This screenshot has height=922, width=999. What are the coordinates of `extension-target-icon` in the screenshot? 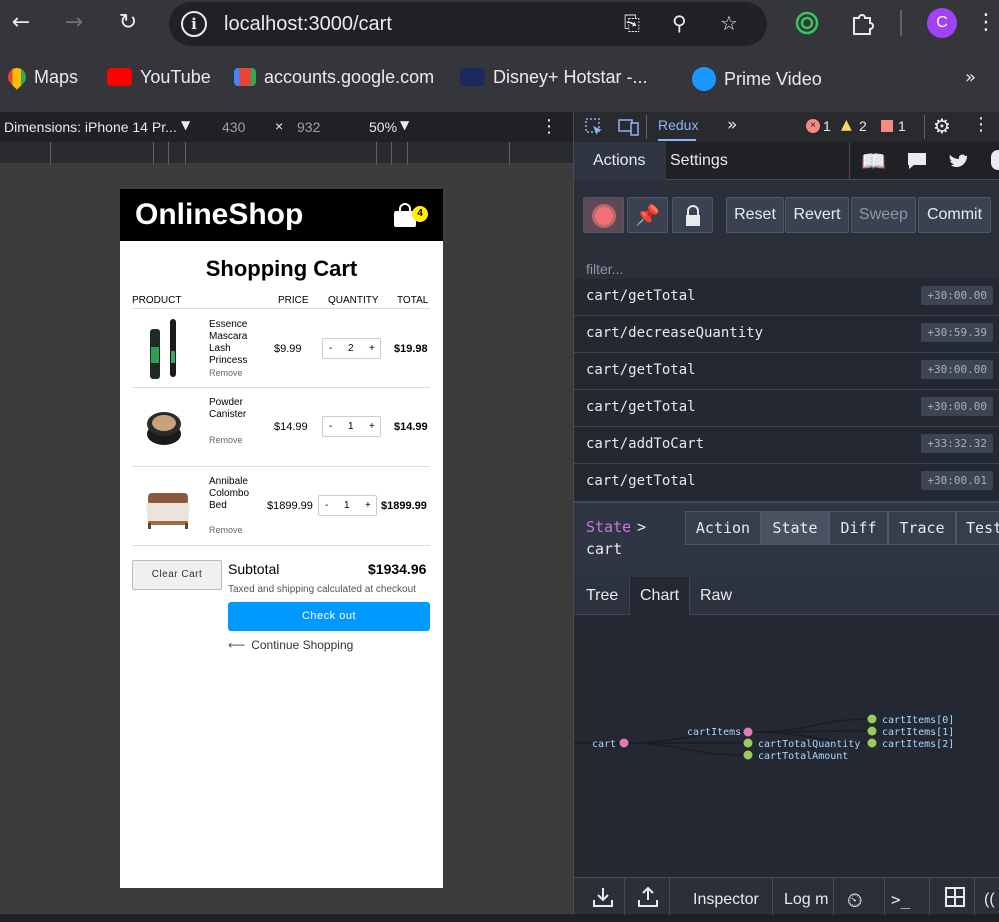 It's located at (807, 23).